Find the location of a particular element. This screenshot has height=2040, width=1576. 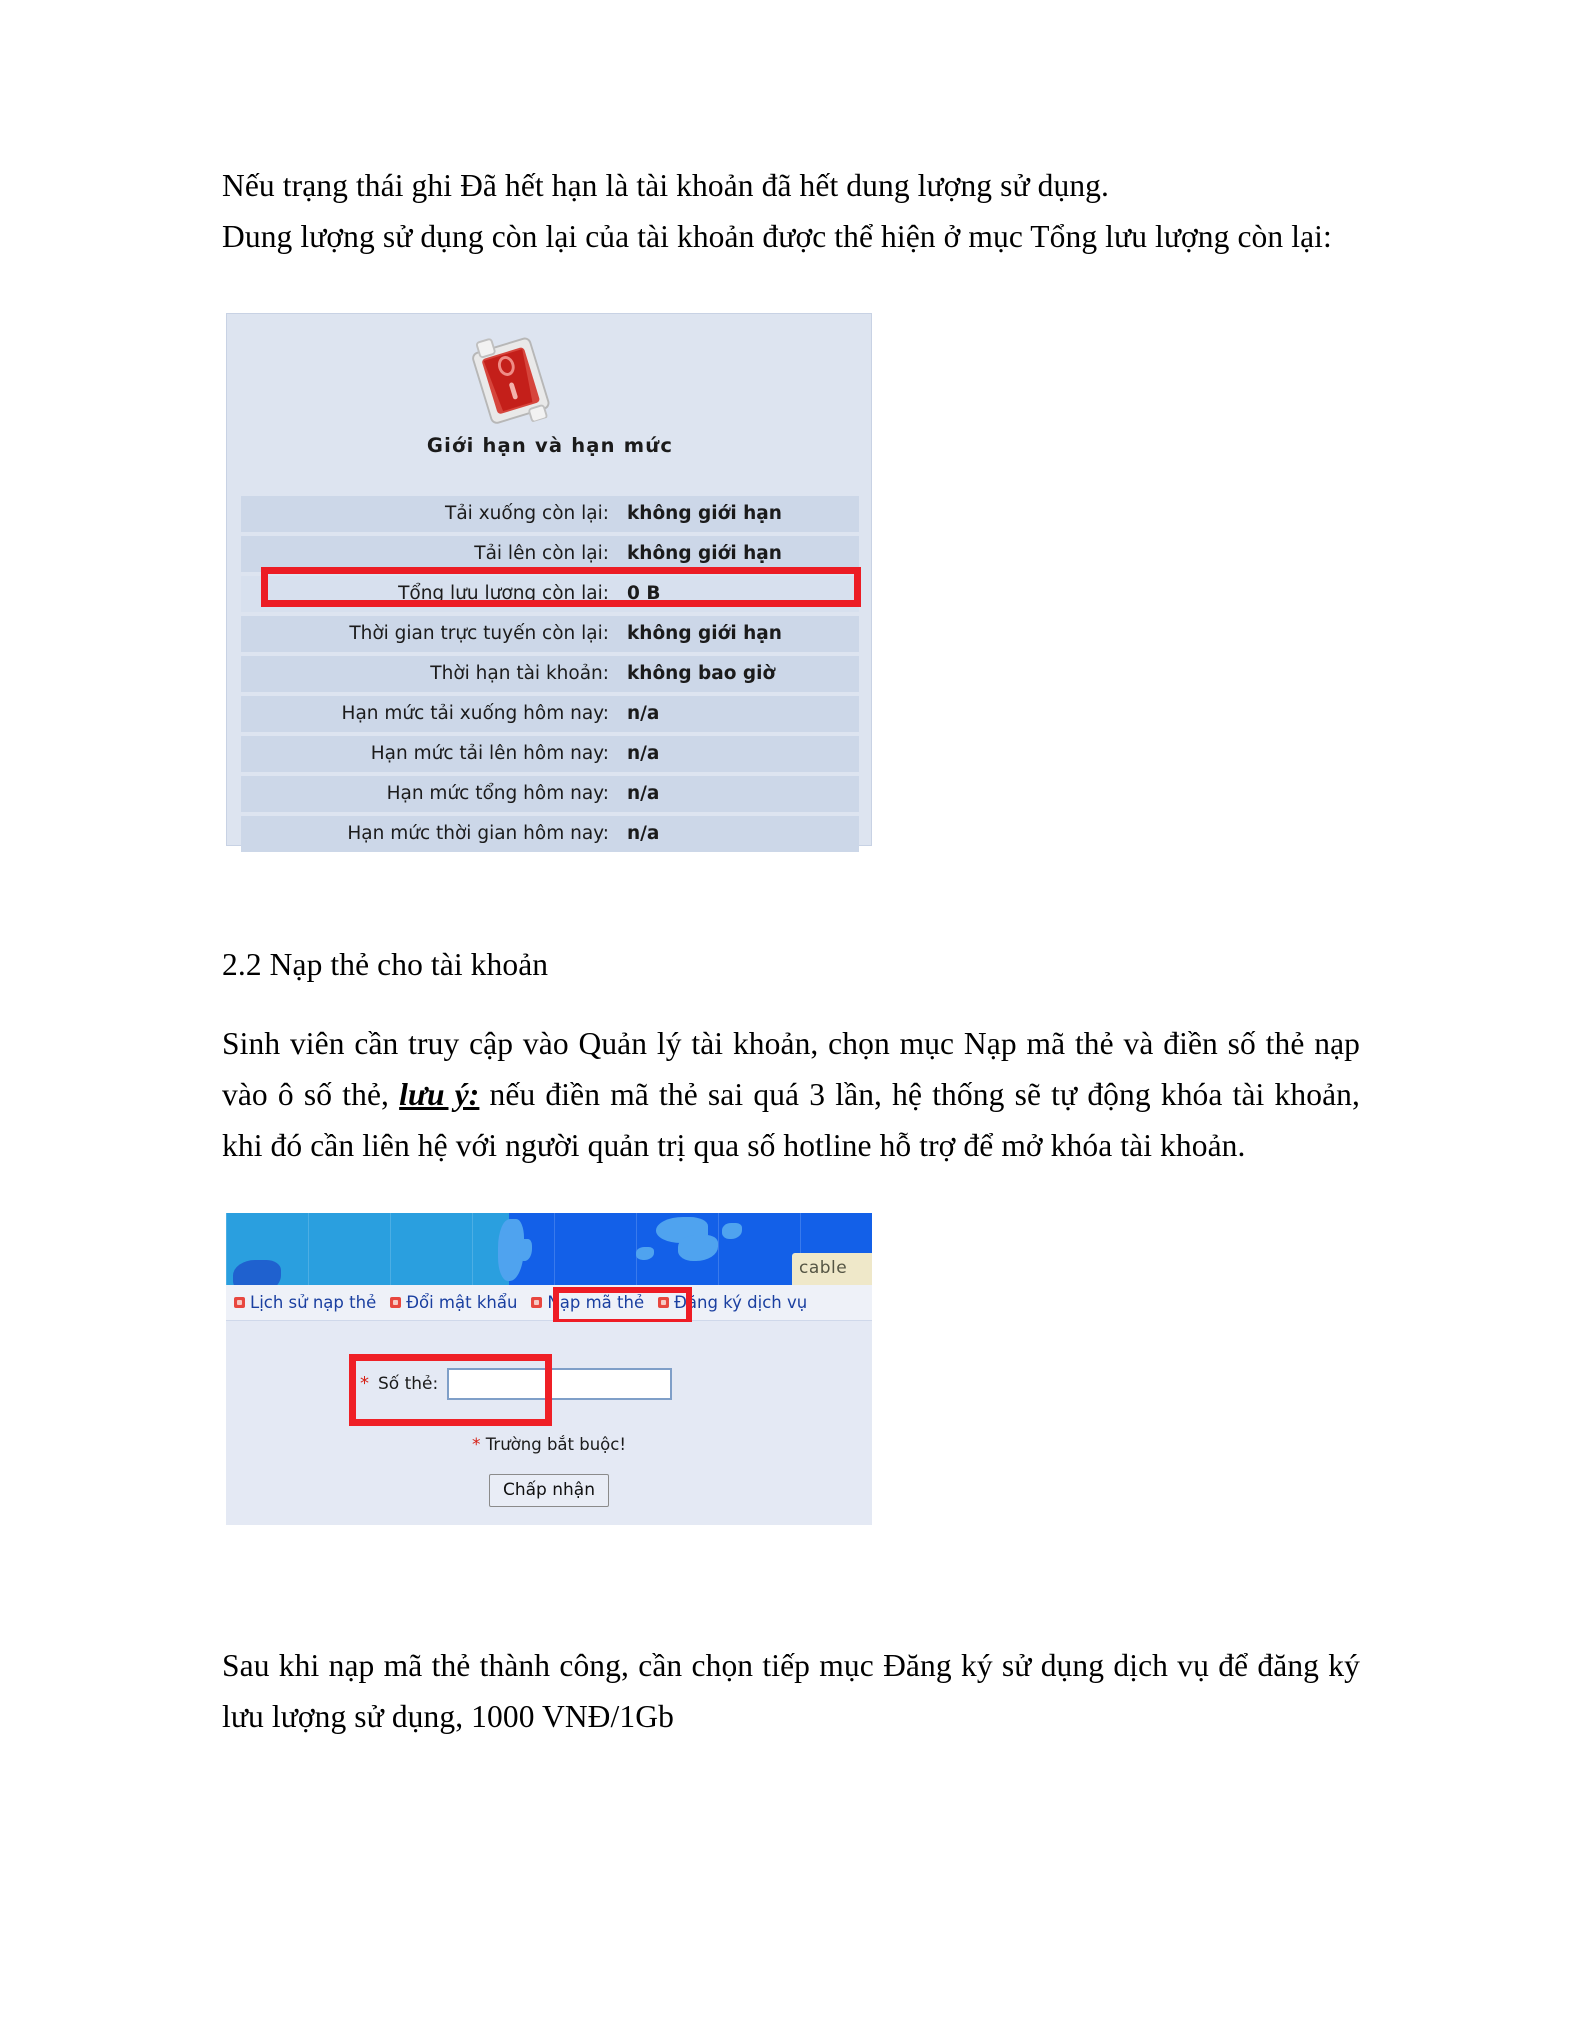

nav-item-doi-mat-khau: Đổi mật khẩu is located at coordinates (453, 1302).